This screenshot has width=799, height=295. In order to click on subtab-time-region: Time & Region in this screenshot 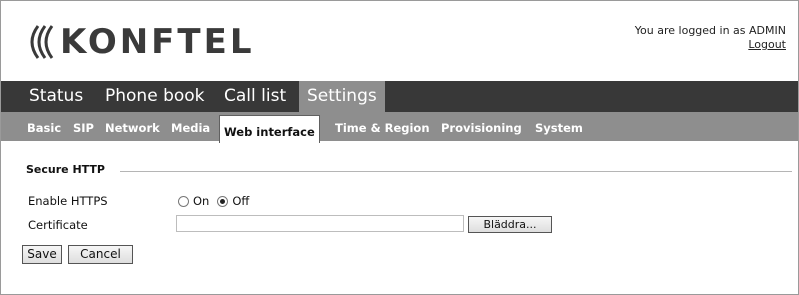, I will do `click(382, 126)`.